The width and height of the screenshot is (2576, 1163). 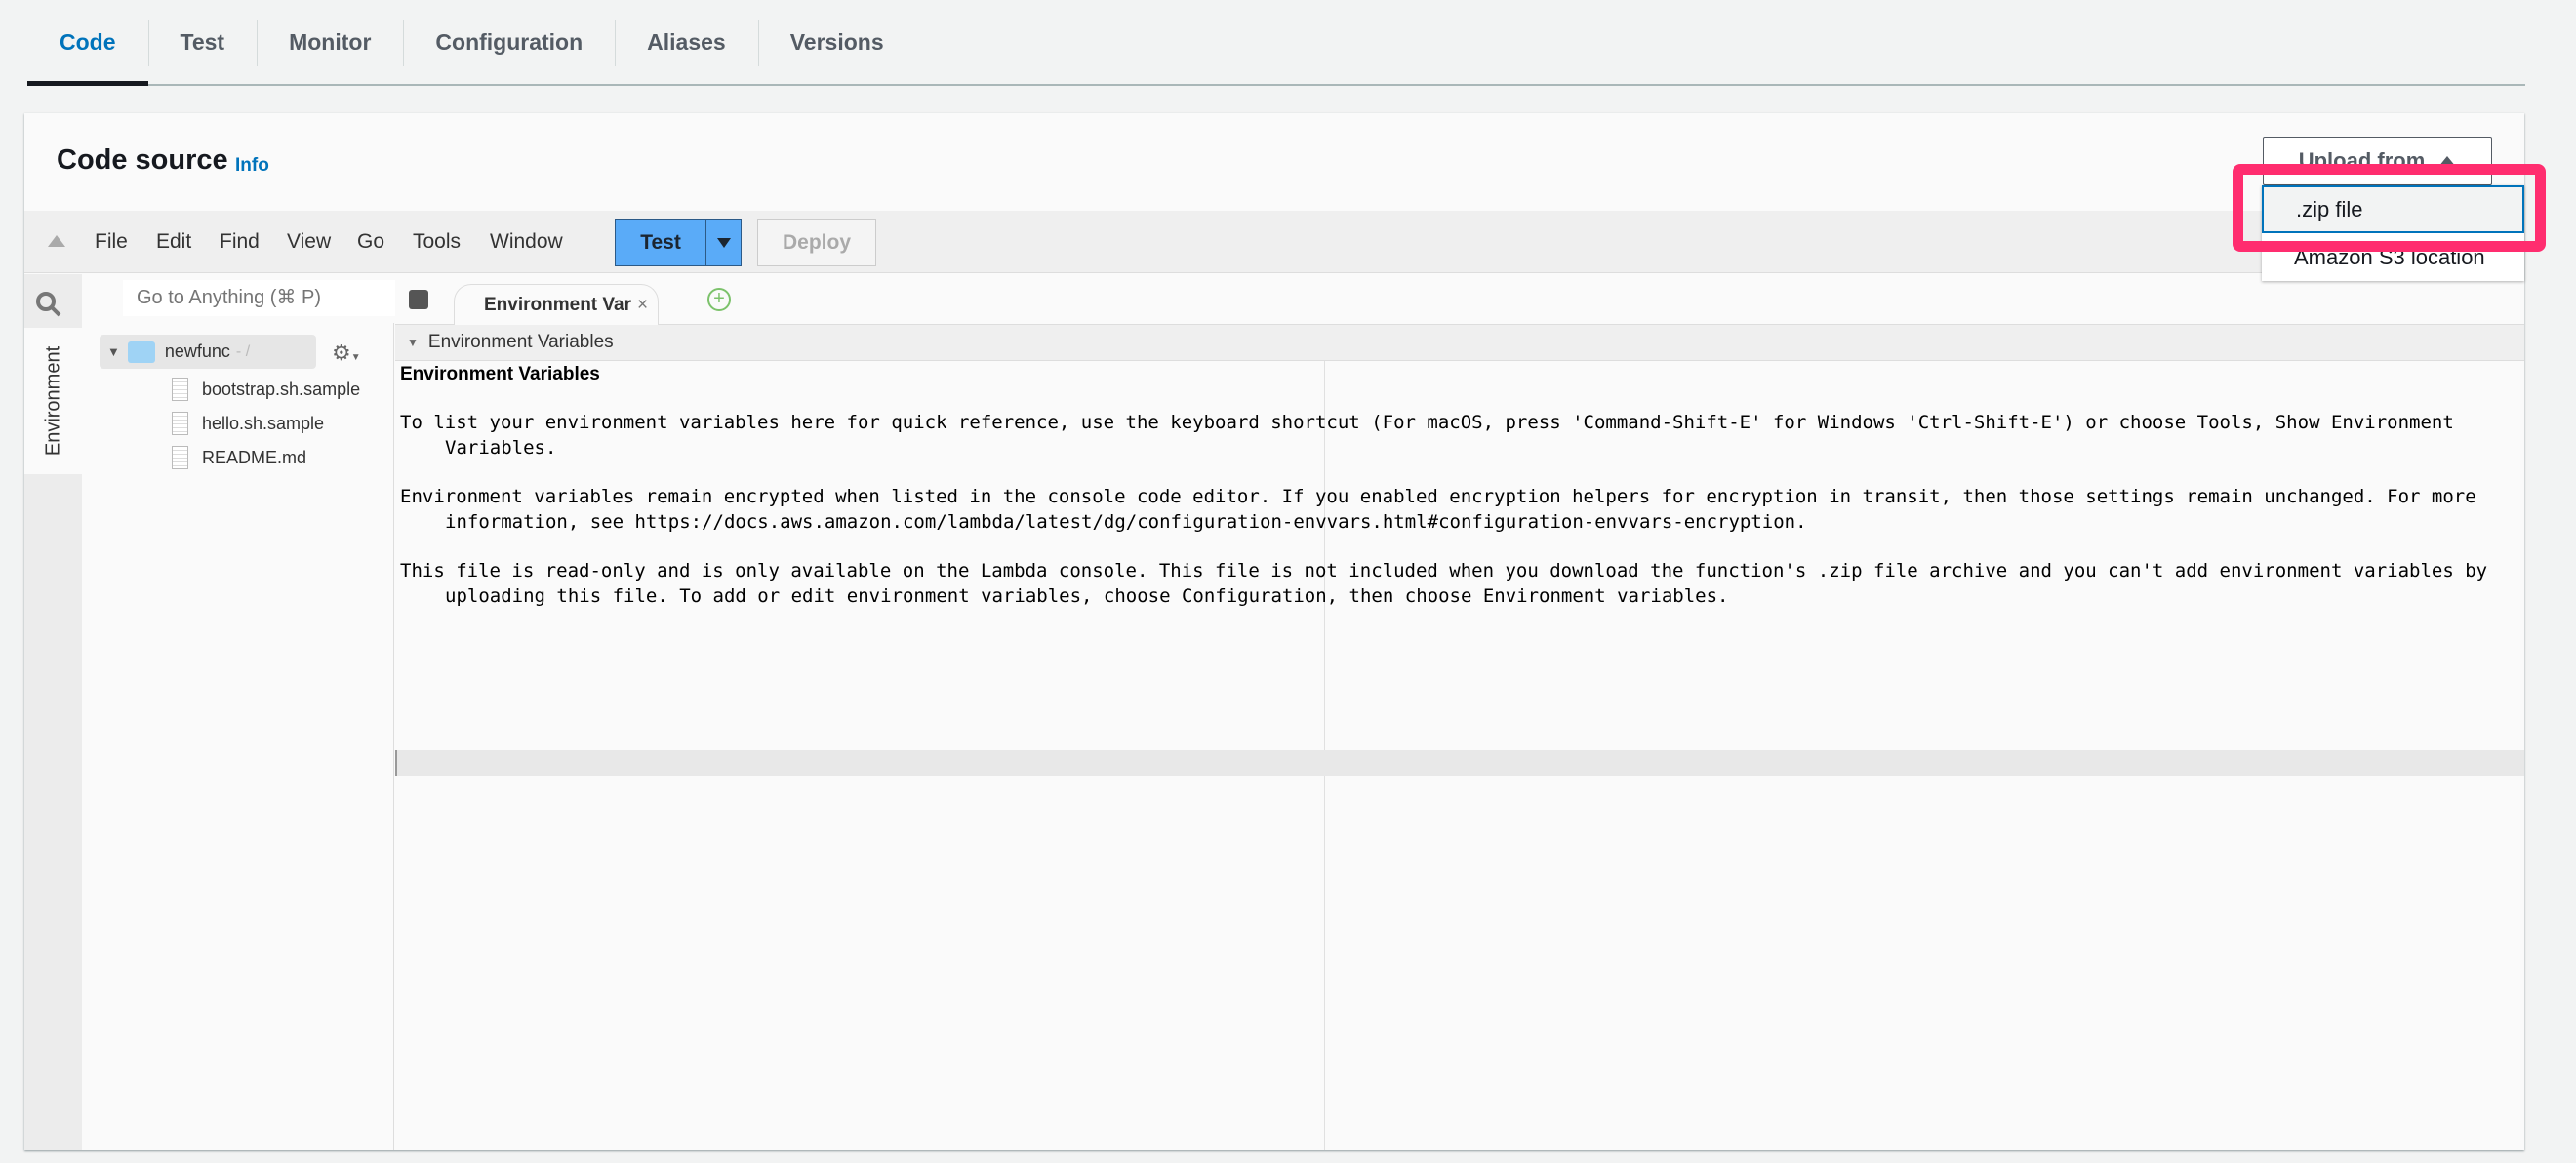 What do you see at coordinates (719, 299) in the screenshot?
I see `add-tab-icon: +` at bounding box center [719, 299].